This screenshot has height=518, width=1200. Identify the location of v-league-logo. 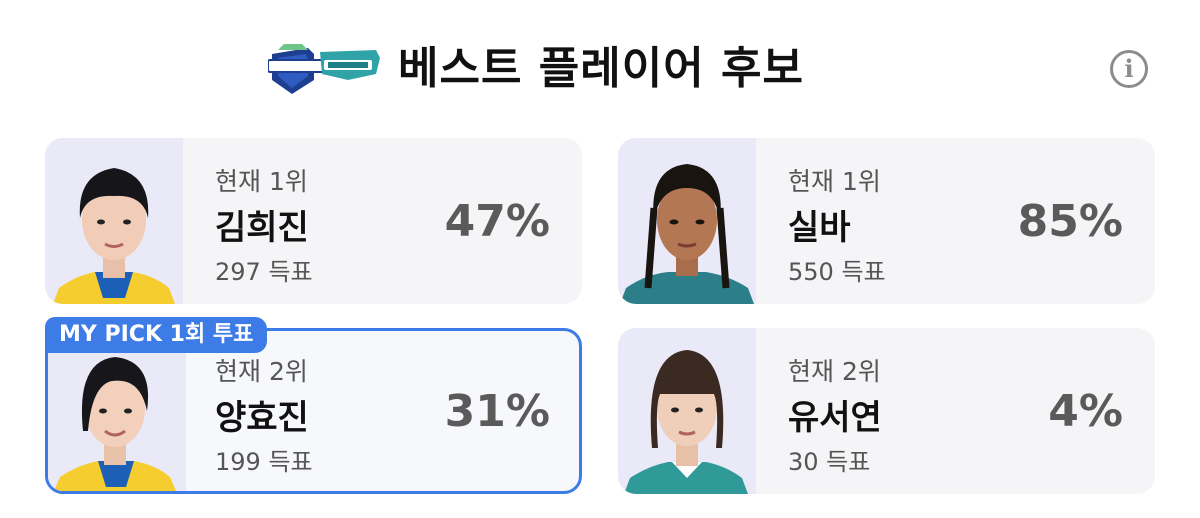
(324, 69).